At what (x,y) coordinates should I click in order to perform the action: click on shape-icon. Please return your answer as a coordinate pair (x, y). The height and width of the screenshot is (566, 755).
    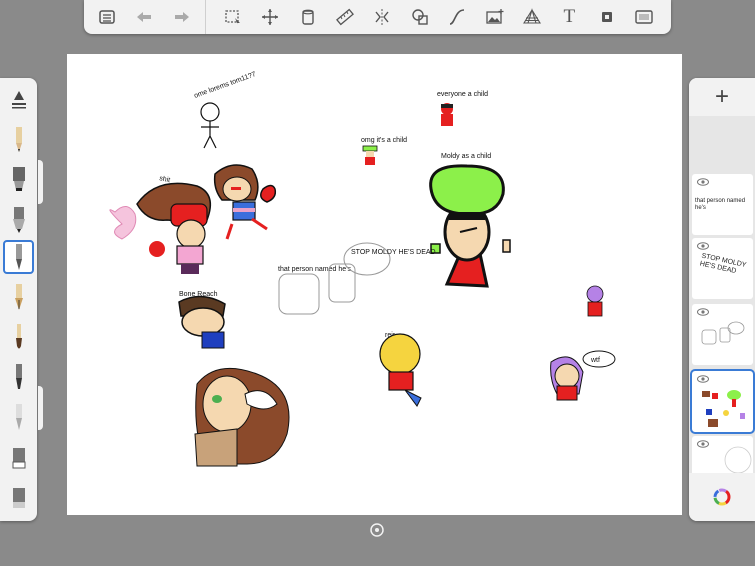
    Looking at the image, I should click on (420, 17).